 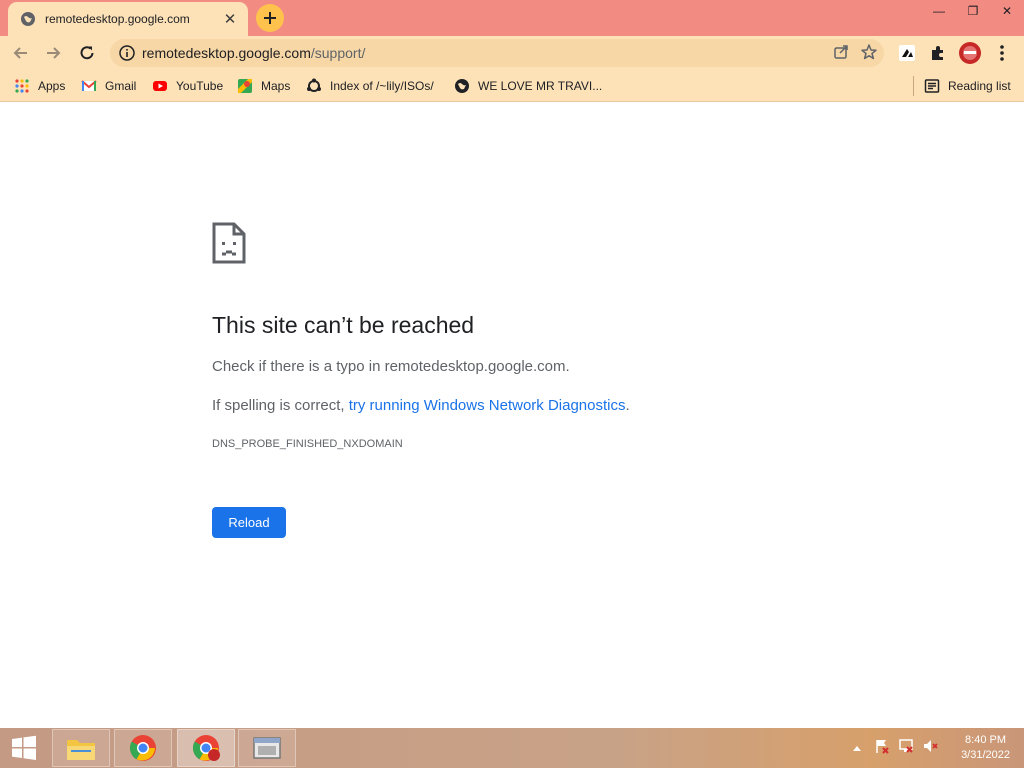 I want to click on diagnostics-suffix: ., so click(x=627, y=405).